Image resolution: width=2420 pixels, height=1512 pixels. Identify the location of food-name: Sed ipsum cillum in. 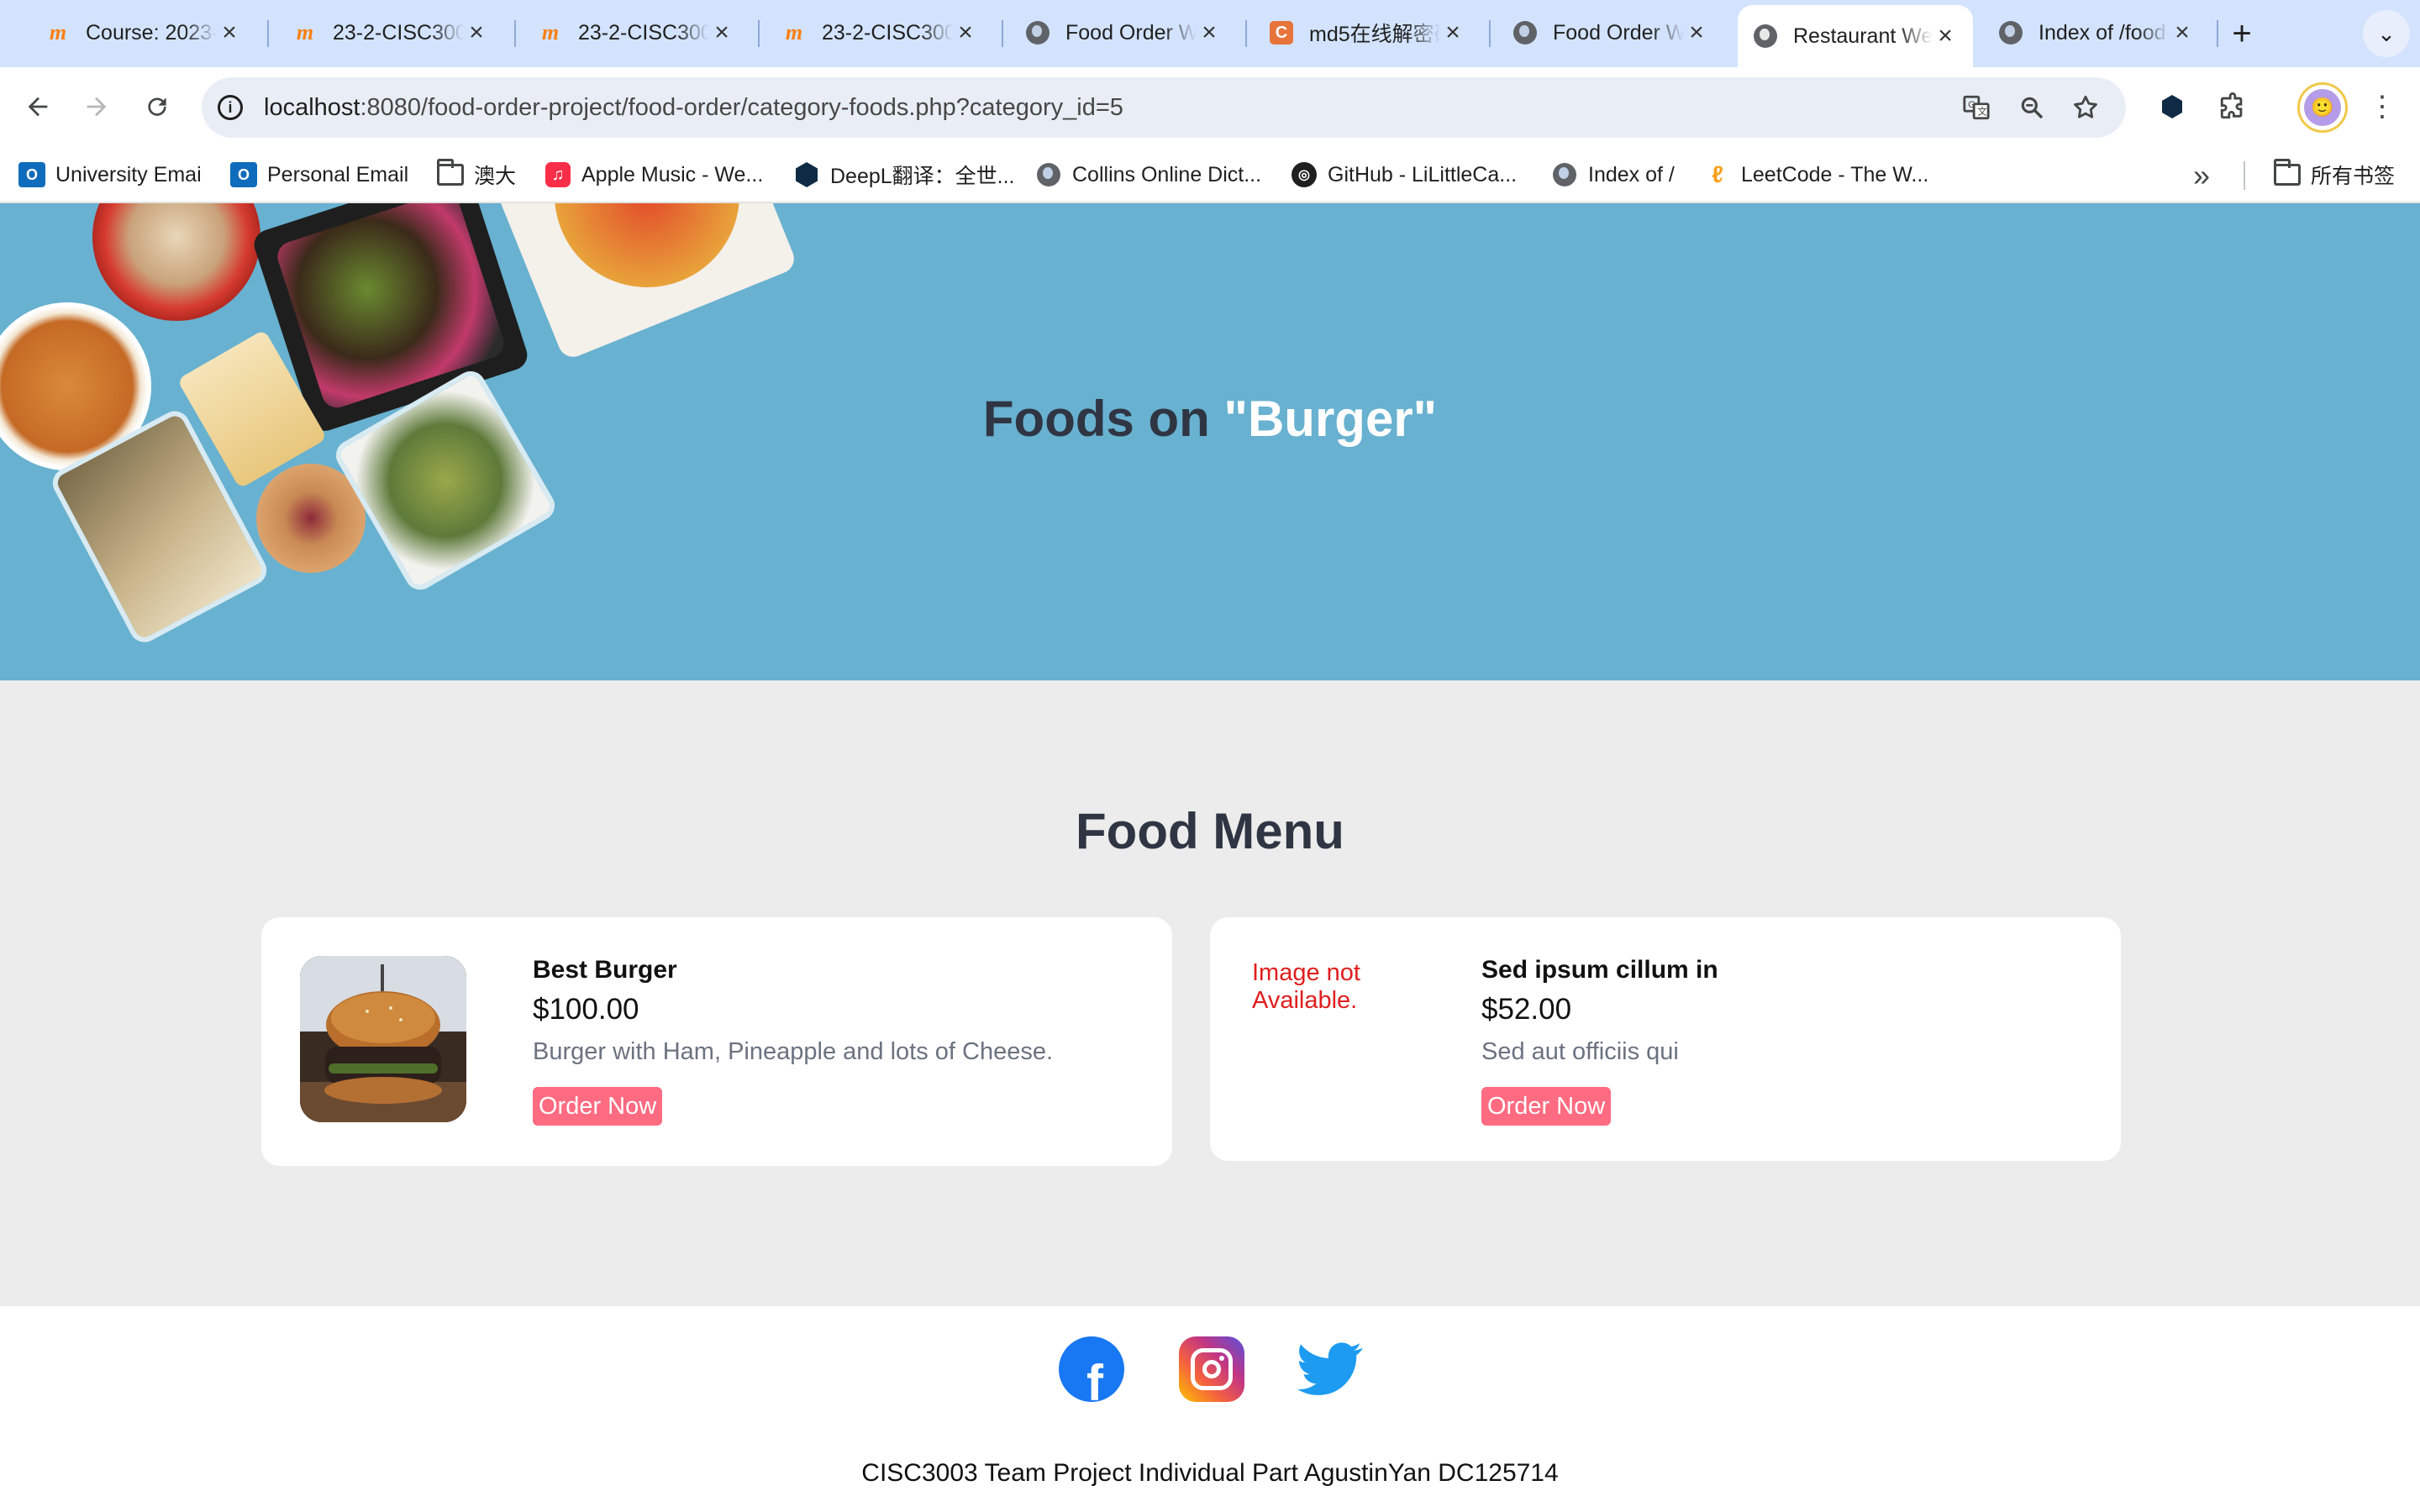
(1599, 970).